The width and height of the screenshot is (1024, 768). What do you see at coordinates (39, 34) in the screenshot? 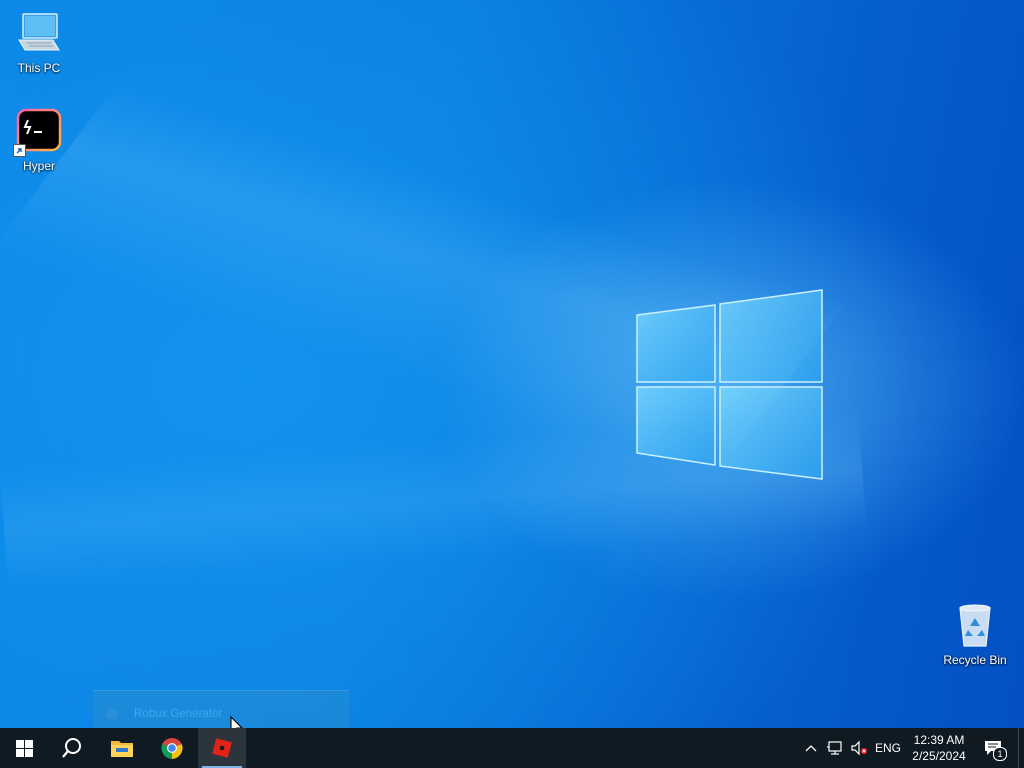
I see `computer-icon` at bounding box center [39, 34].